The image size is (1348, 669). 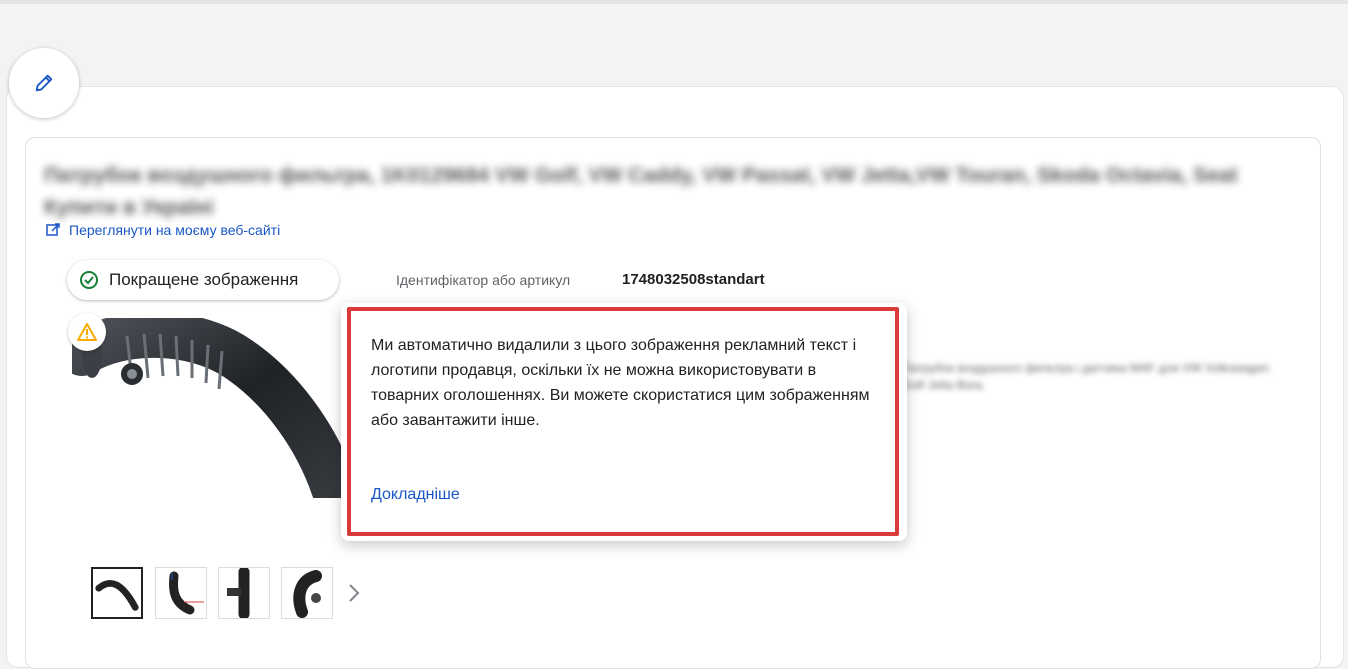 I want to click on edit-button, so click(x=44, y=83).